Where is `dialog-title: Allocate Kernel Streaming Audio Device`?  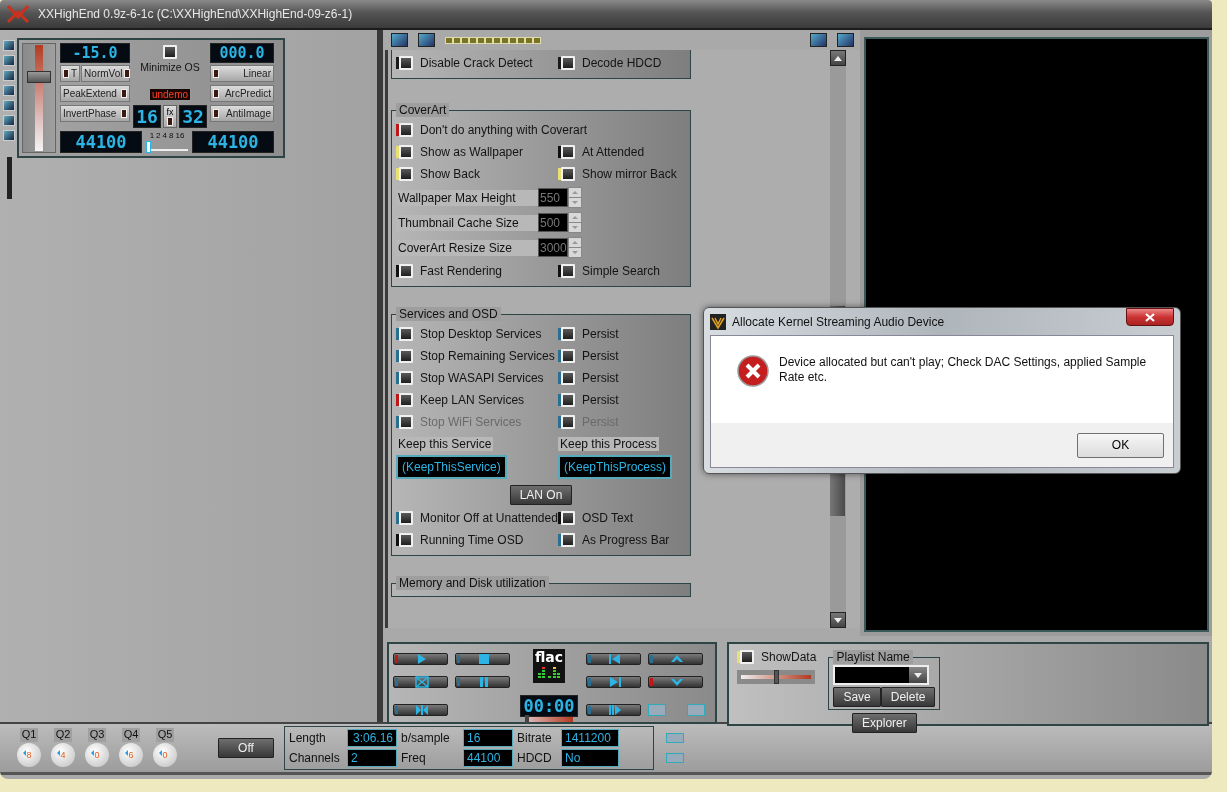
dialog-title: Allocate Kernel Streaming Audio Device is located at coordinates (838, 321).